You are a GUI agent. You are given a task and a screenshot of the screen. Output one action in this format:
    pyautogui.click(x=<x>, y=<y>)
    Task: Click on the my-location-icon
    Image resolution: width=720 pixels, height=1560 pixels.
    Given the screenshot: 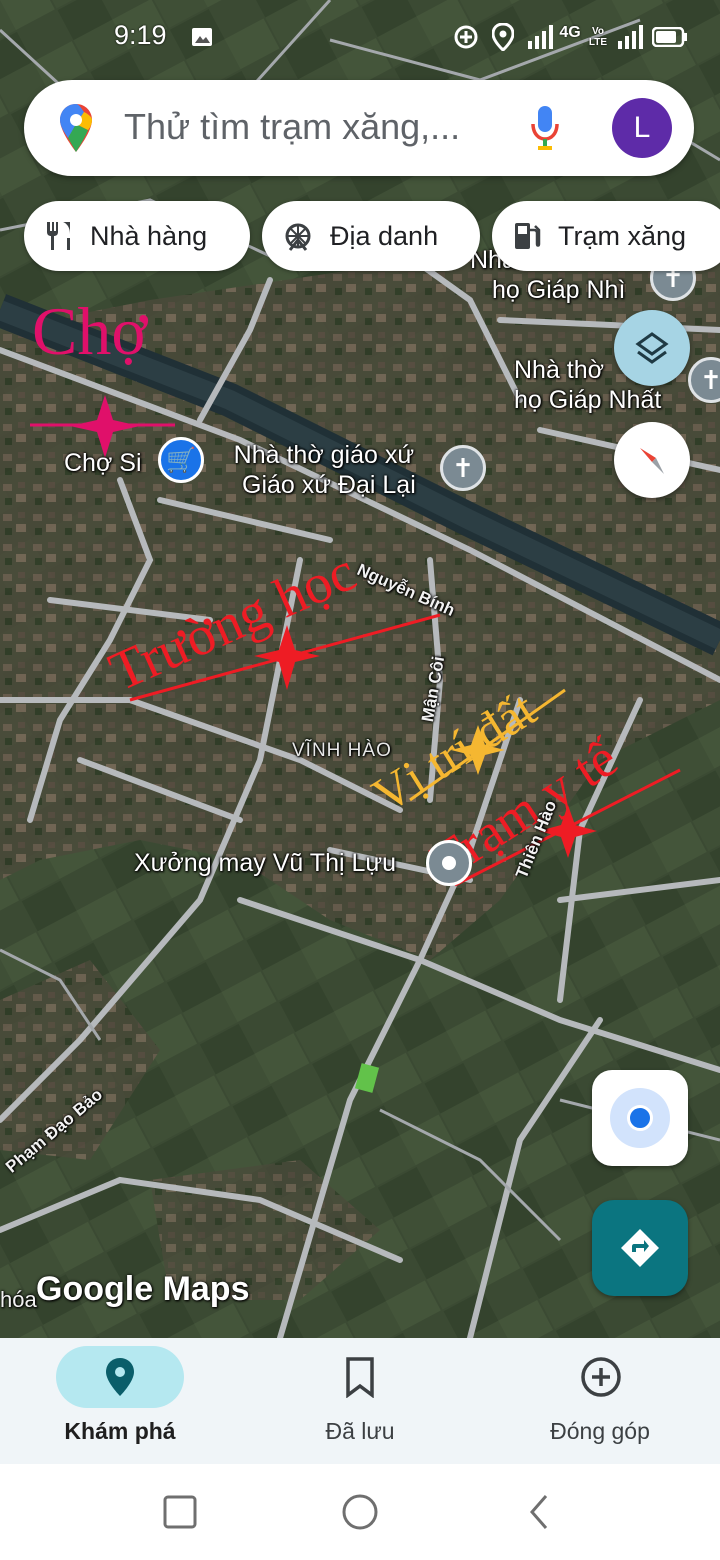 What is the action you would take?
    pyautogui.click(x=640, y=1118)
    